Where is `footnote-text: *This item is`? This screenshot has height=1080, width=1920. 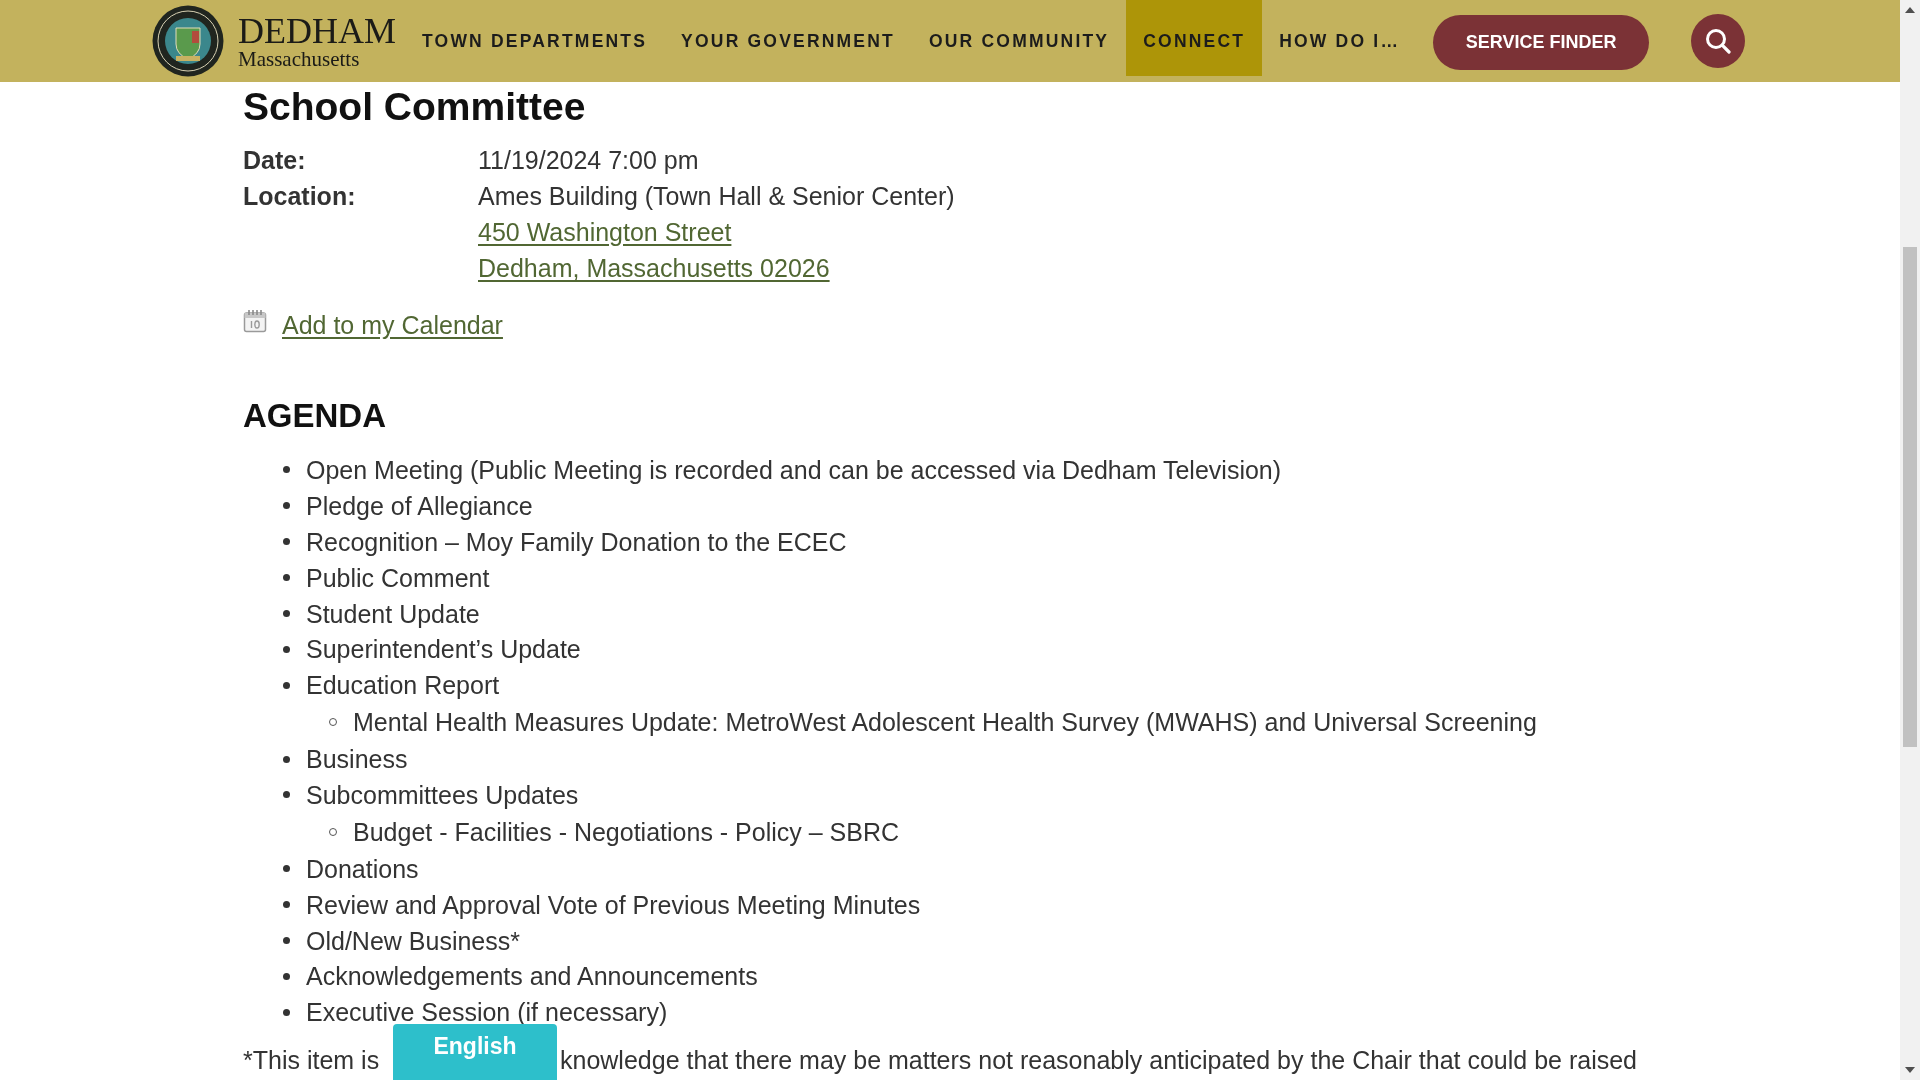 footnote-text: *This item is is located at coordinates (311, 1061).